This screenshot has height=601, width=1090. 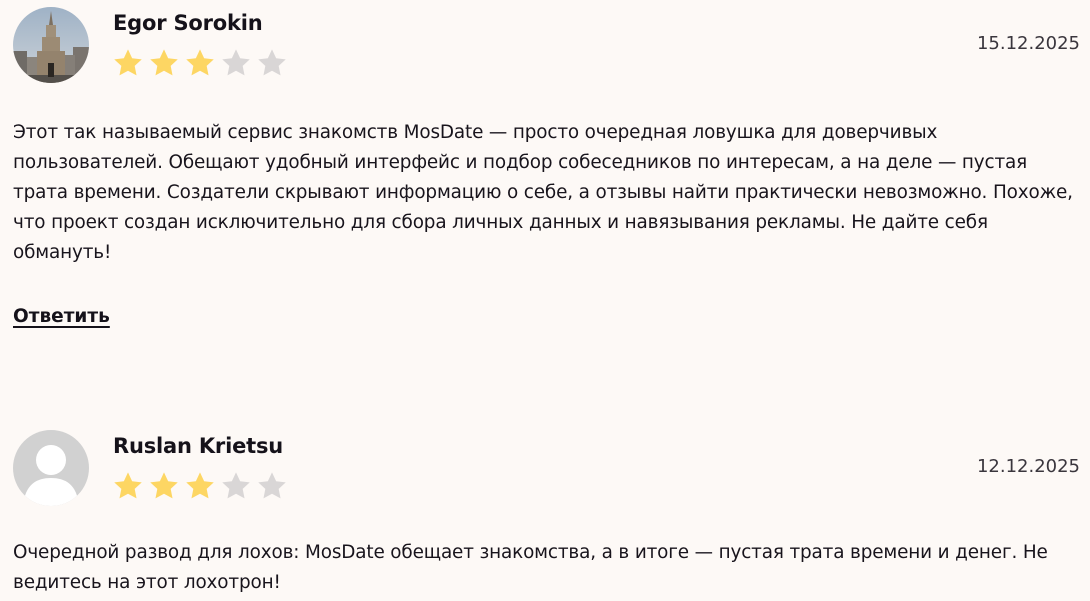 What do you see at coordinates (1028, 466) in the screenshot?
I see `review-date: 12.12.2025` at bounding box center [1028, 466].